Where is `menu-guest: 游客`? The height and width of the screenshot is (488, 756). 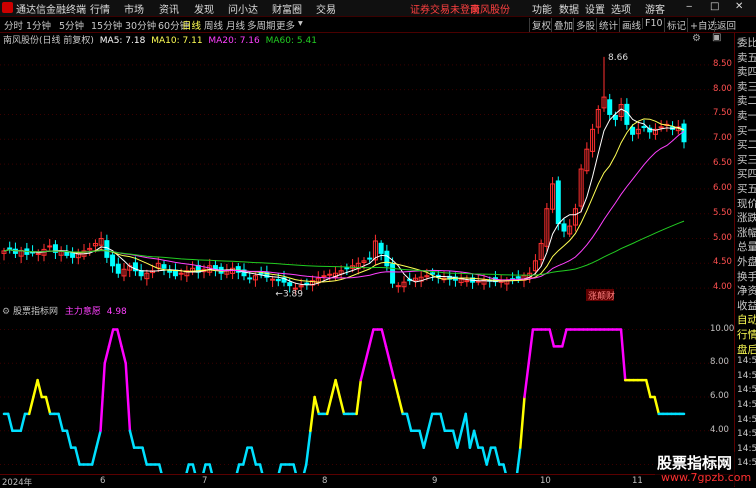
menu-guest: 游客 is located at coordinates (655, 8).